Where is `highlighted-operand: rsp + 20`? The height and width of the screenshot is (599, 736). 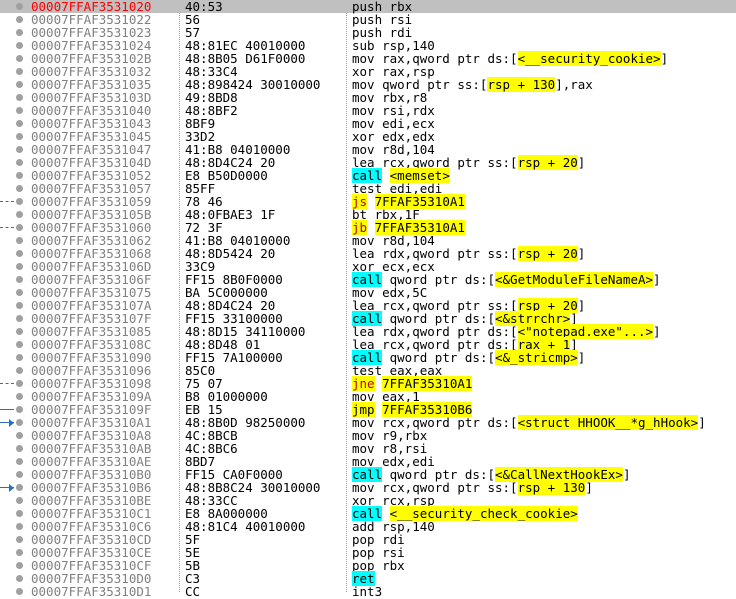 highlighted-operand: rsp + 20 is located at coordinates (547, 253).